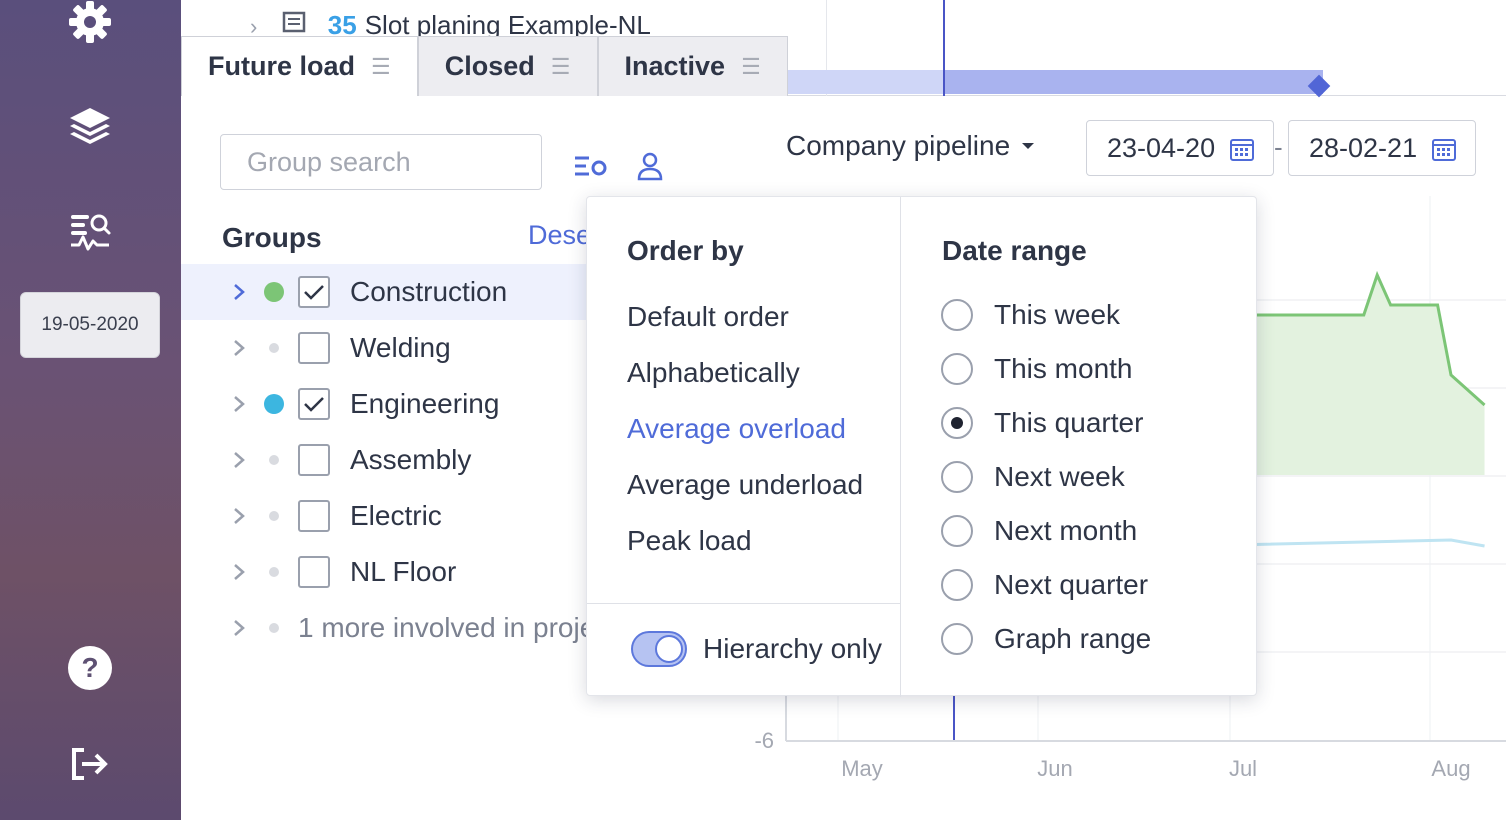  I want to click on date-range-option: This week, so click(1030, 315).